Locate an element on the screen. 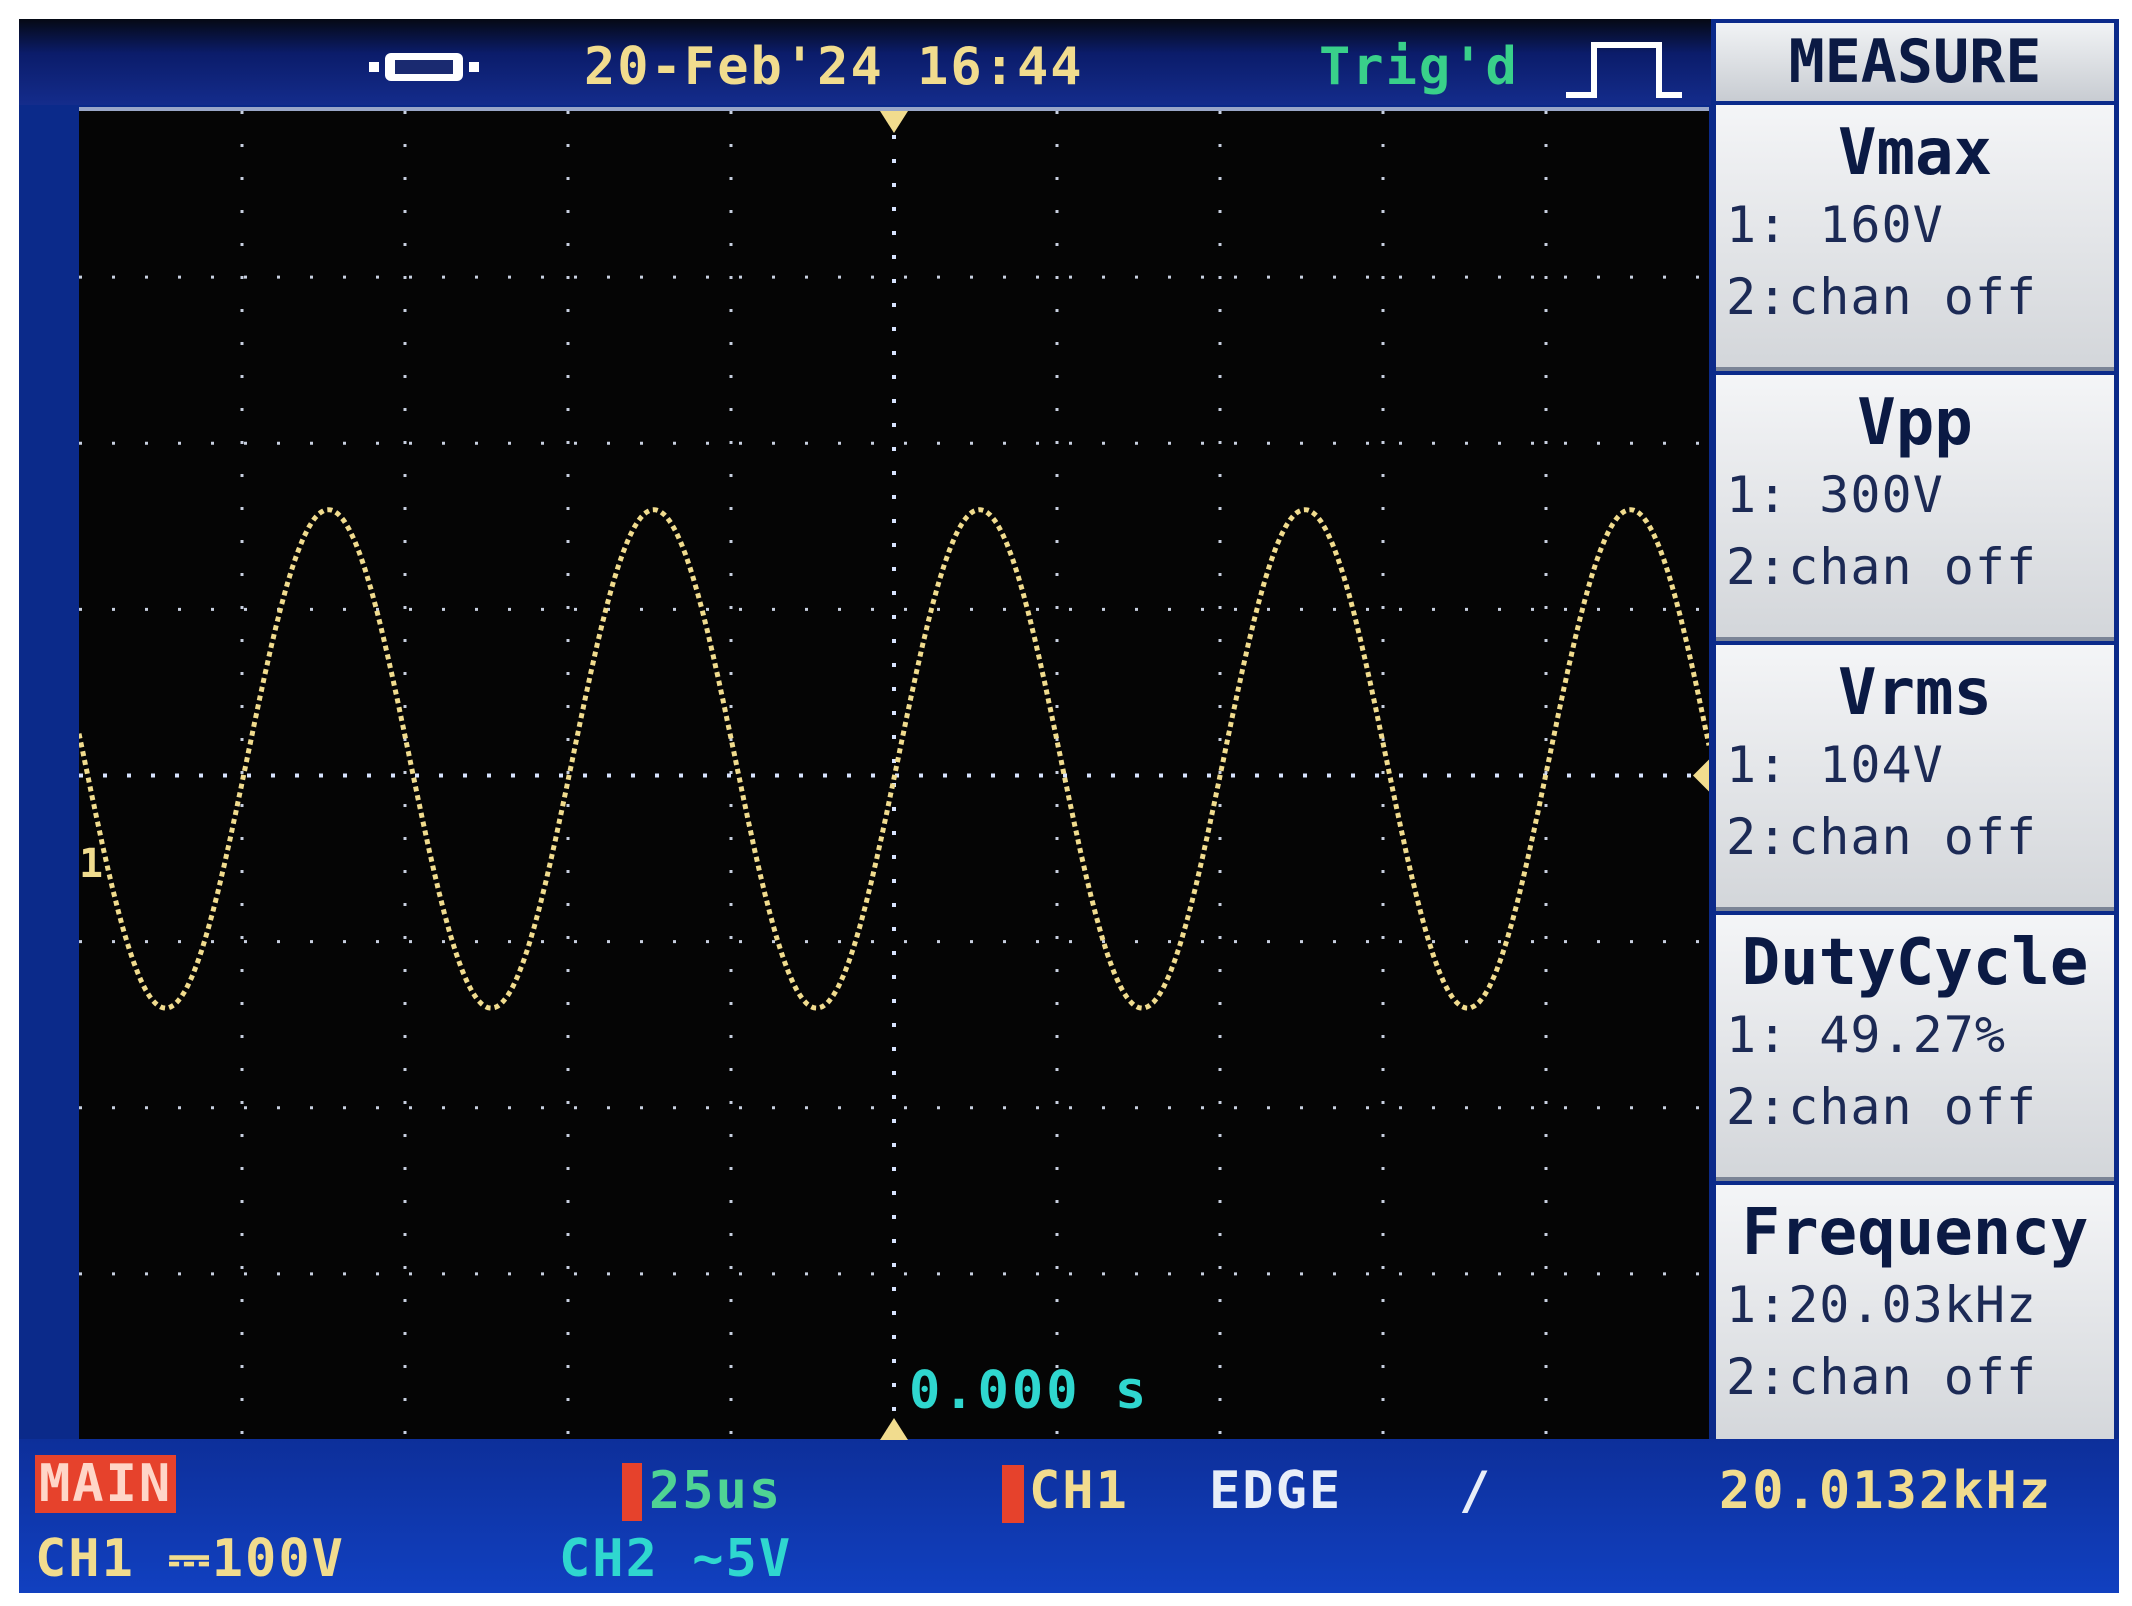 This screenshot has width=2132, height=1606. measure-ch1-value: 1: 104V is located at coordinates (1835, 765).